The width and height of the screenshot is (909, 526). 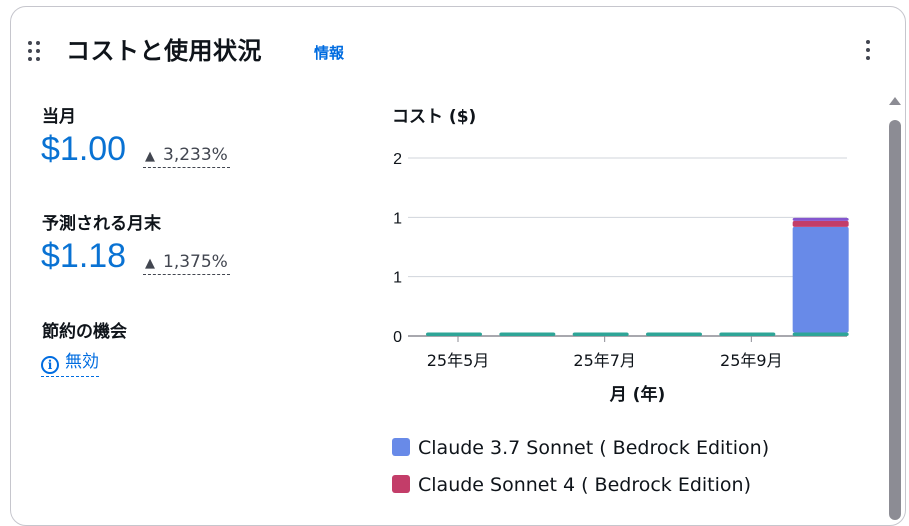 What do you see at coordinates (397, 159) in the screenshot?
I see `y-tick-label: 2` at bounding box center [397, 159].